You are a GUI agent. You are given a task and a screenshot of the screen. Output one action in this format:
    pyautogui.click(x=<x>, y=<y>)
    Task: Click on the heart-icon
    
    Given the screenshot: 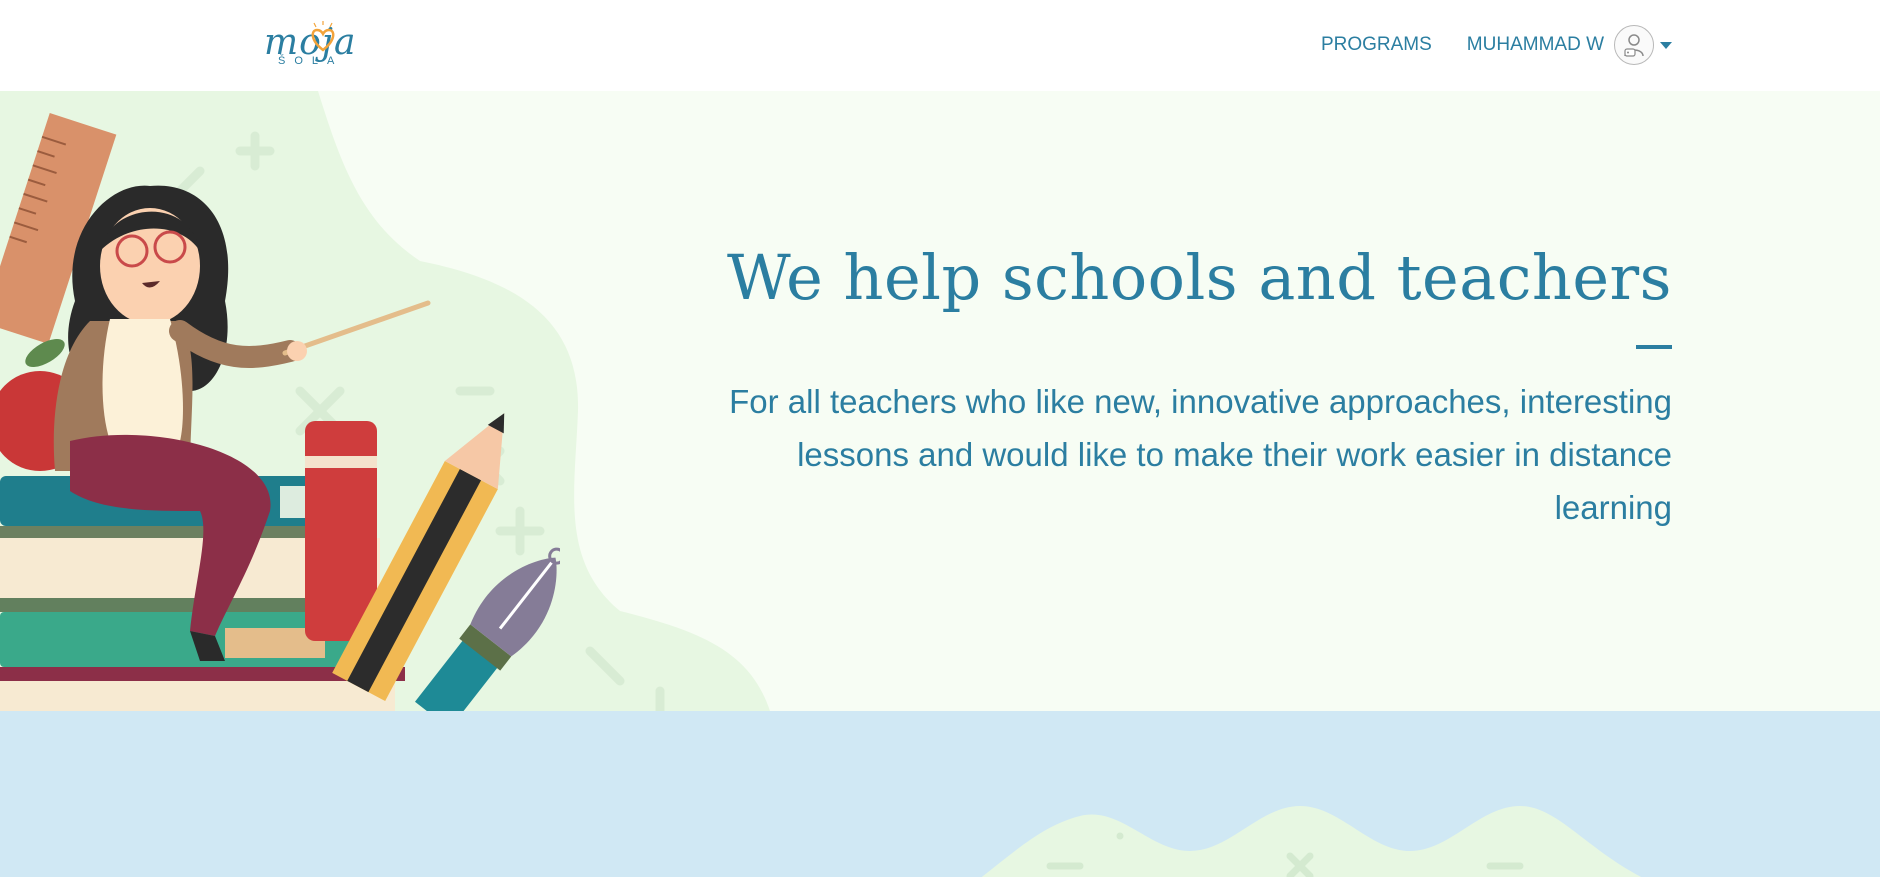 What is the action you would take?
    pyautogui.click(x=323, y=36)
    